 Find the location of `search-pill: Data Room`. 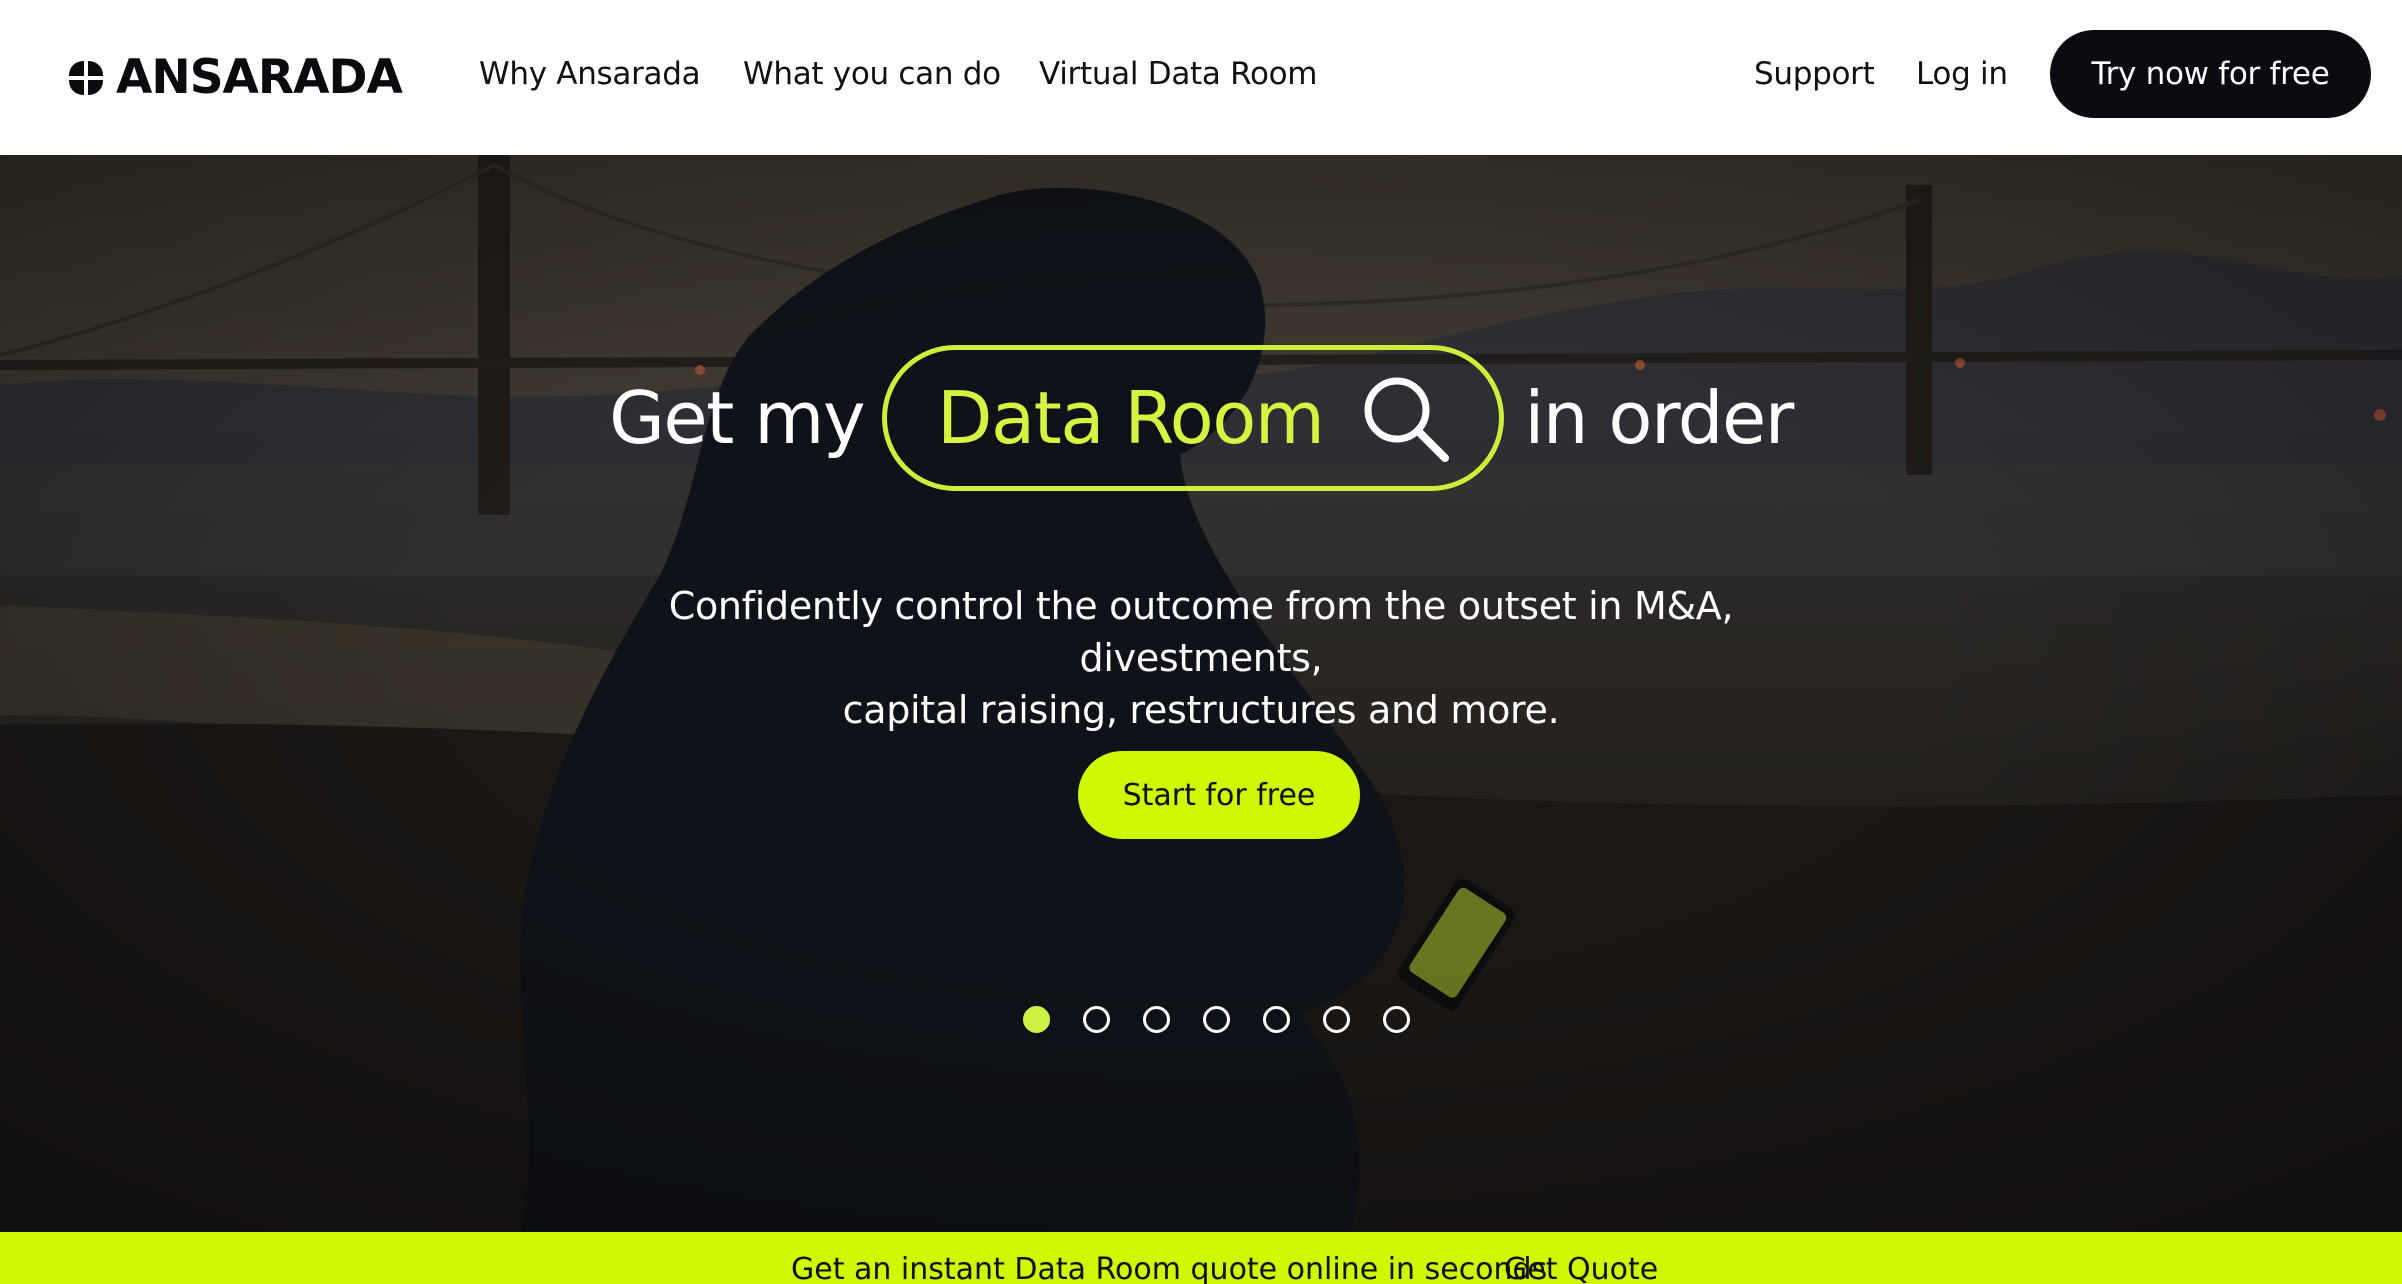

search-pill: Data Room is located at coordinates (1193, 418).